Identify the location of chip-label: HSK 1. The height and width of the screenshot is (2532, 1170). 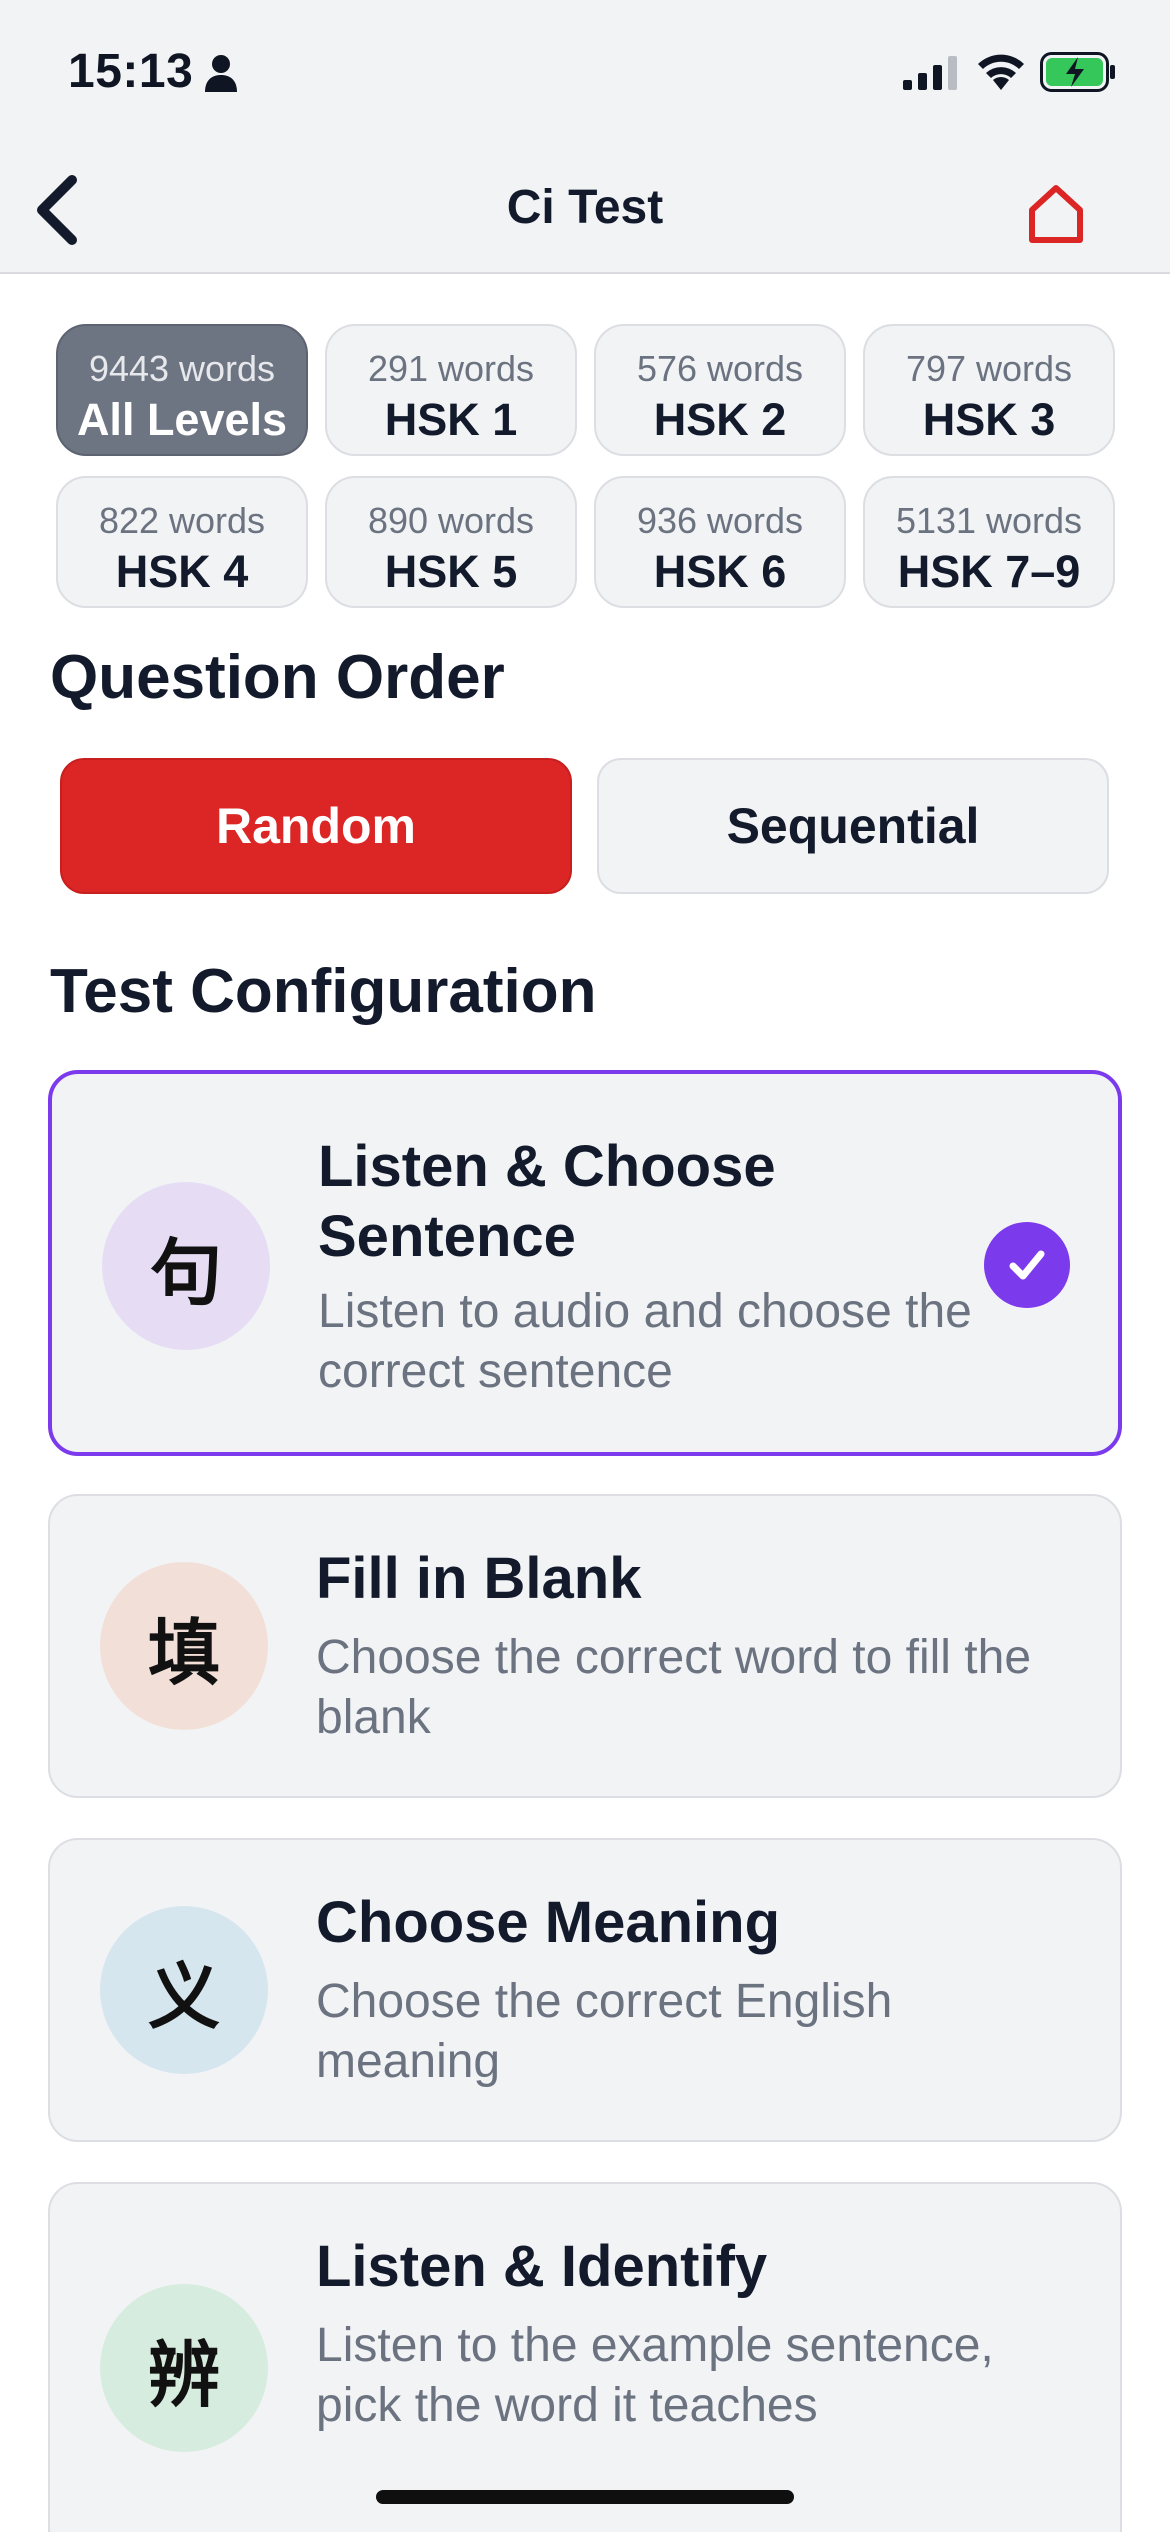
(451, 419).